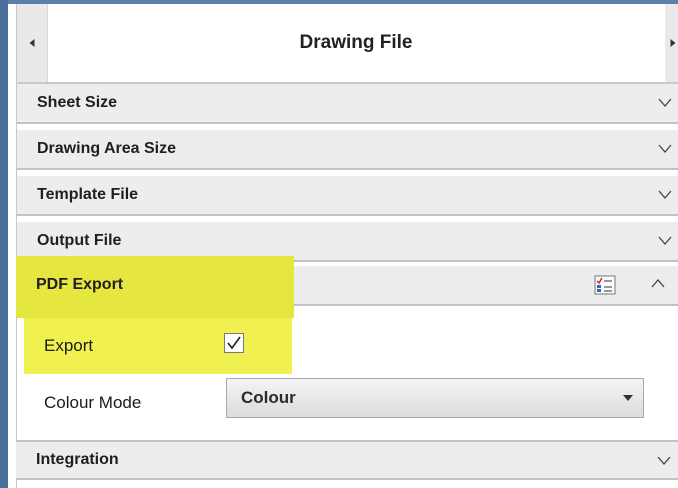  I want to click on section-integration: Integration, so click(347, 460).